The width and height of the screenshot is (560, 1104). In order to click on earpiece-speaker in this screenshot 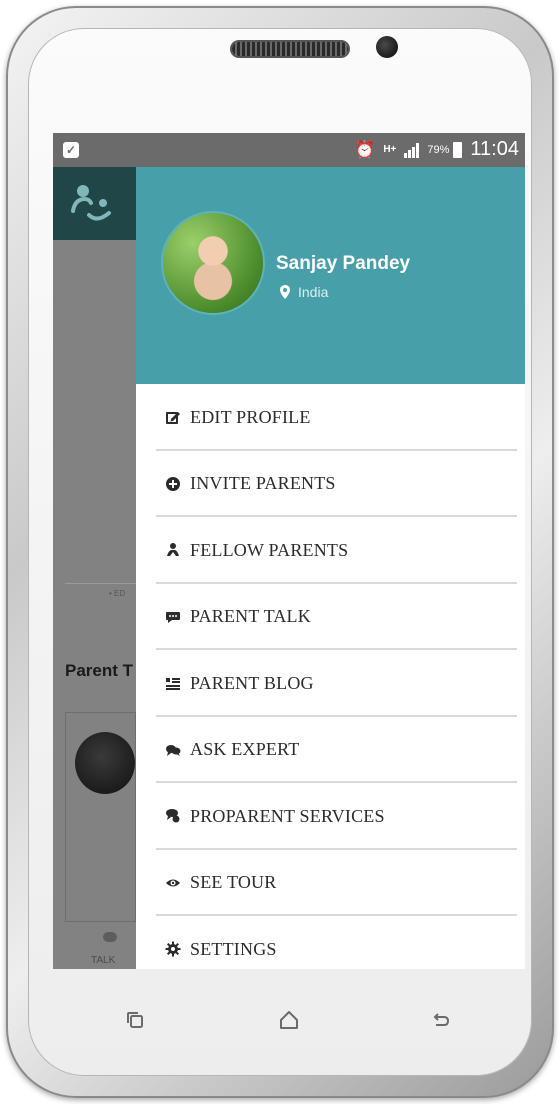, I will do `click(290, 49)`.